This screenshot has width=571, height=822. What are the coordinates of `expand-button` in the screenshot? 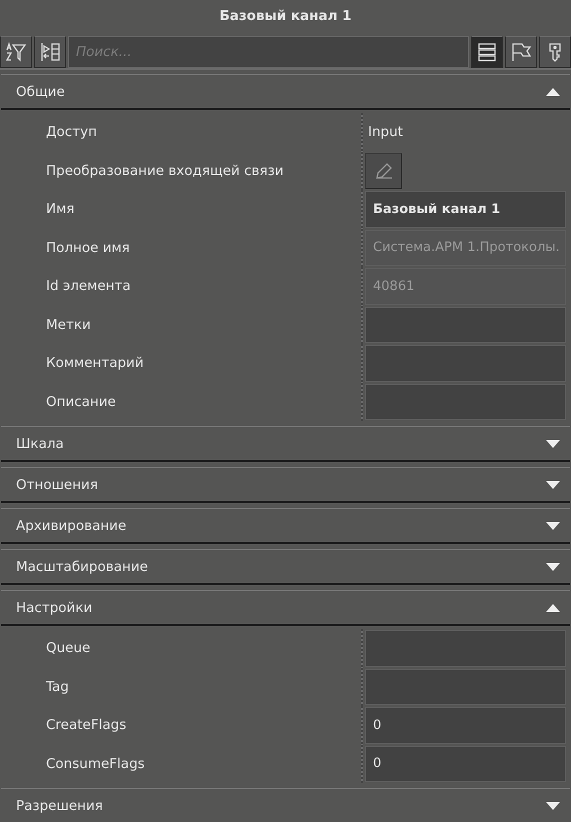 It's located at (50, 52).